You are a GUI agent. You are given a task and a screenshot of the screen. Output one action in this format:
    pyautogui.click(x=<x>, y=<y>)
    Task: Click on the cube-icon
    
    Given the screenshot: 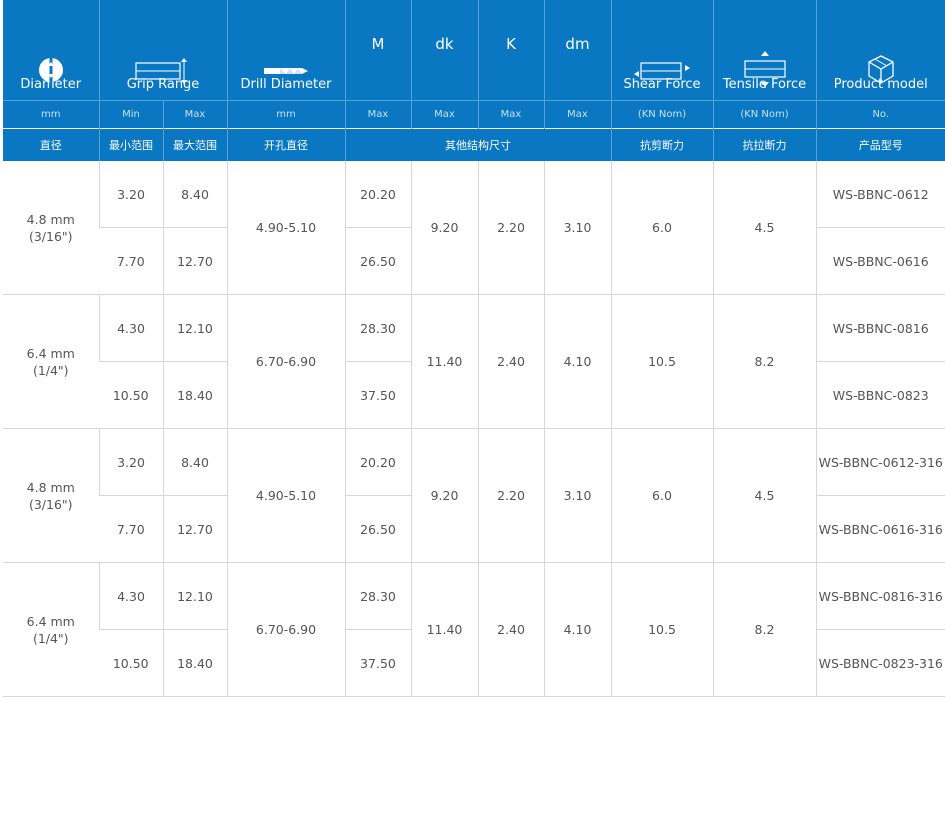 What is the action you would take?
    pyautogui.click(x=881, y=69)
    